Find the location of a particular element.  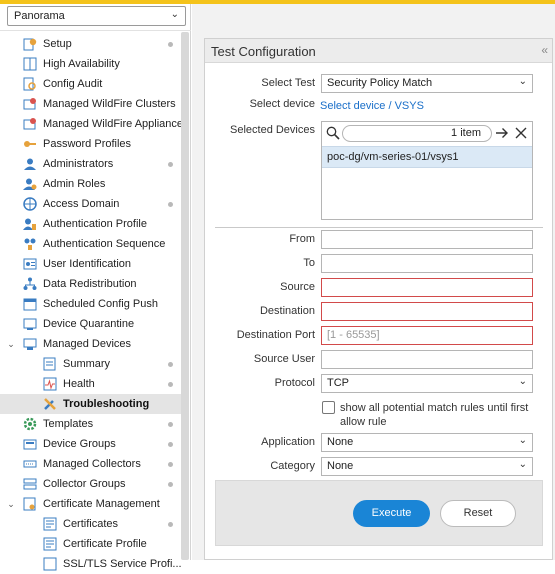

device-entry: poc-dg/vm-series-01/vsys1 is located at coordinates (393, 157).